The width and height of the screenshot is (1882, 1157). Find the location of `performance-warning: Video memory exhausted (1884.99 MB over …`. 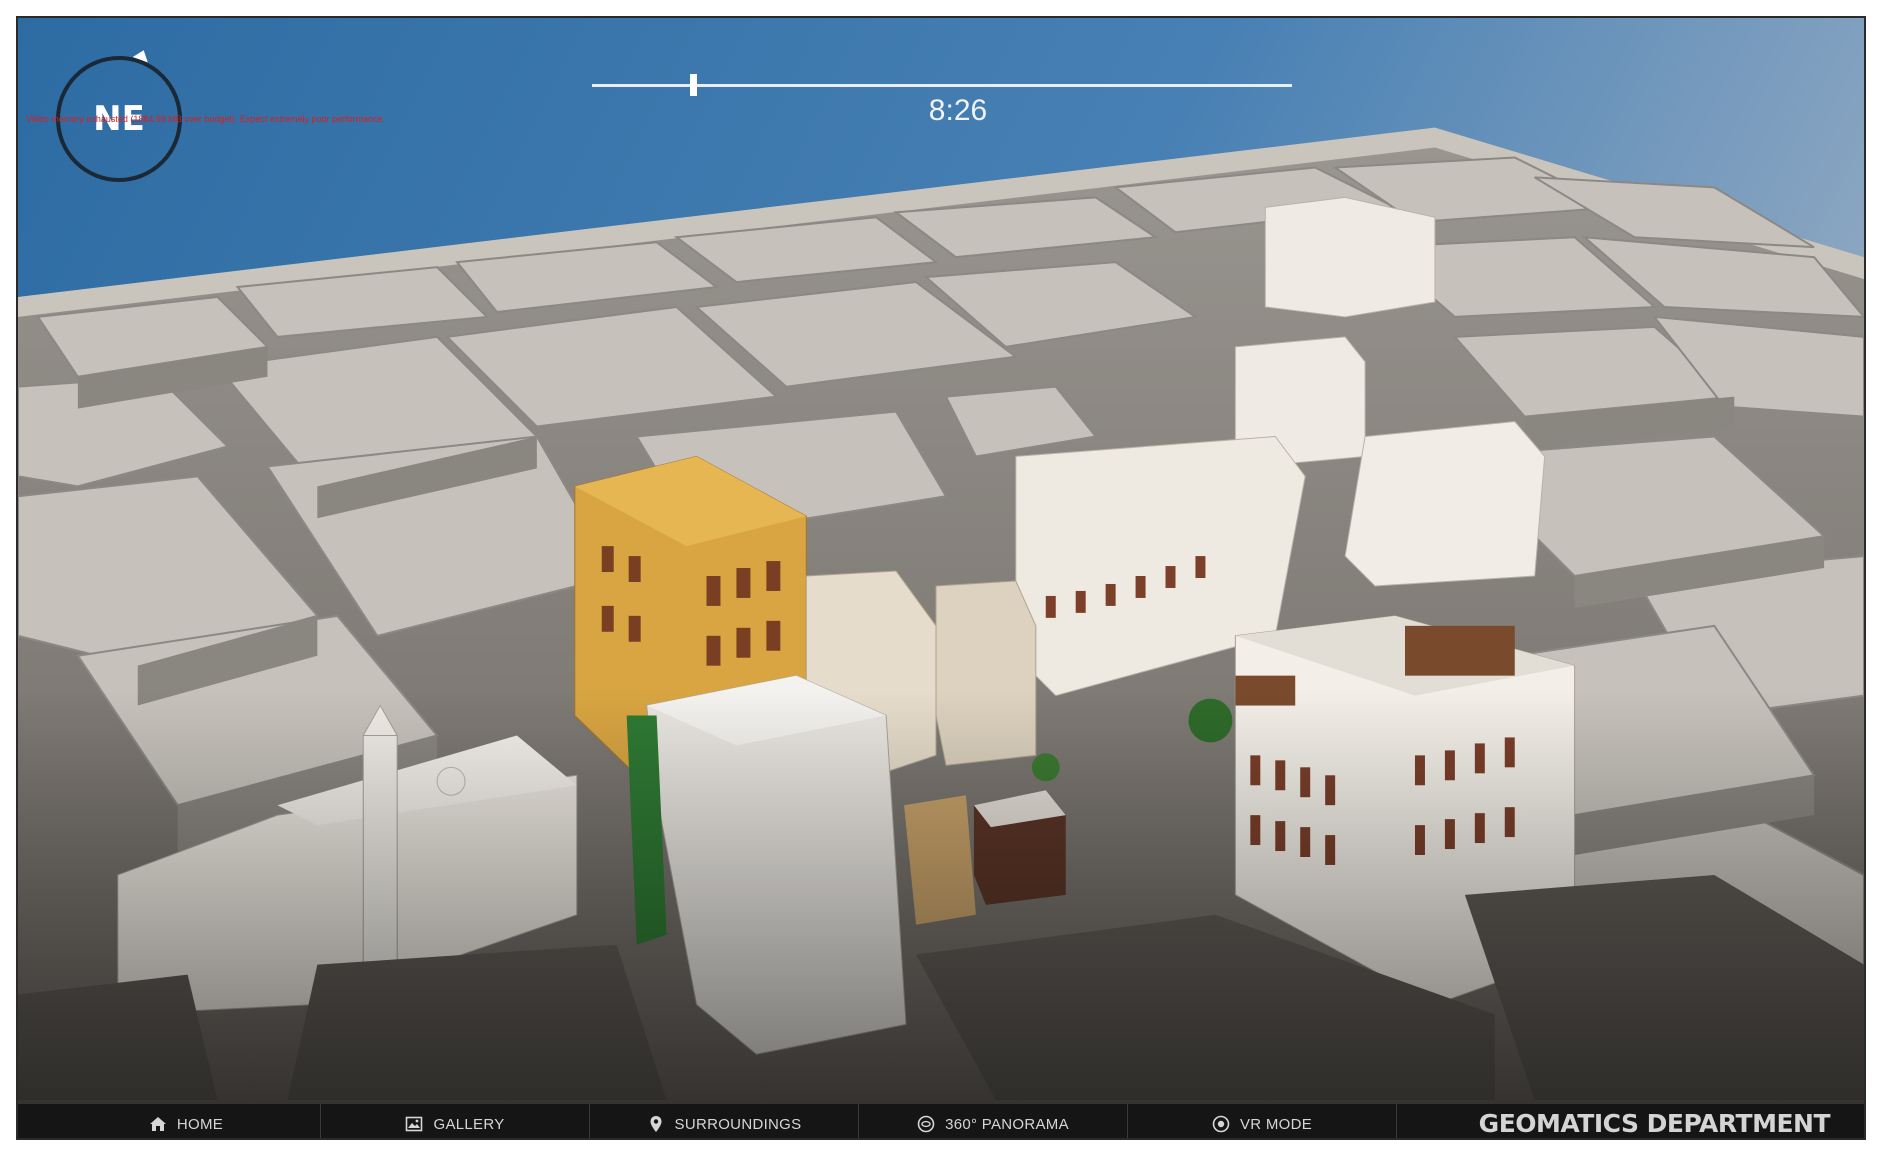

performance-warning: Video memory exhausted (1884.99 MB over … is located at coordinates (206, 119).